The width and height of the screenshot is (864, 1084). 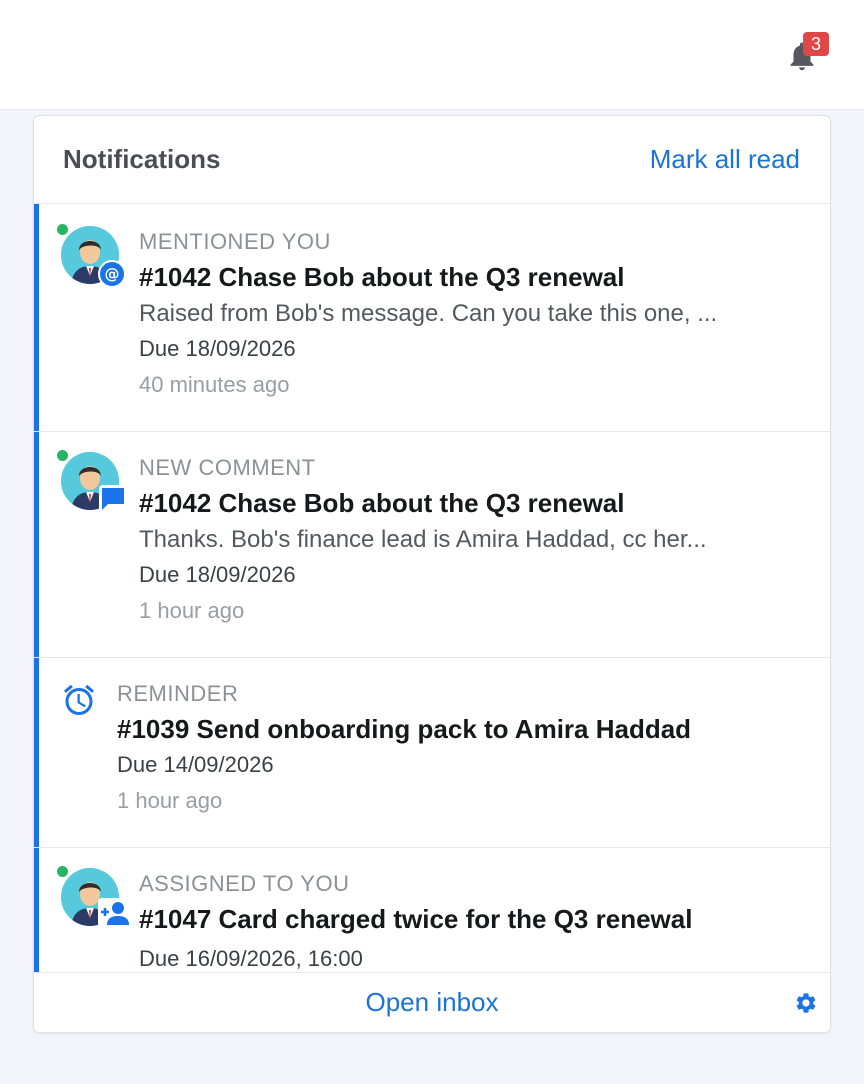 I want to click on gear-icon, so click(x=806, y=1003).